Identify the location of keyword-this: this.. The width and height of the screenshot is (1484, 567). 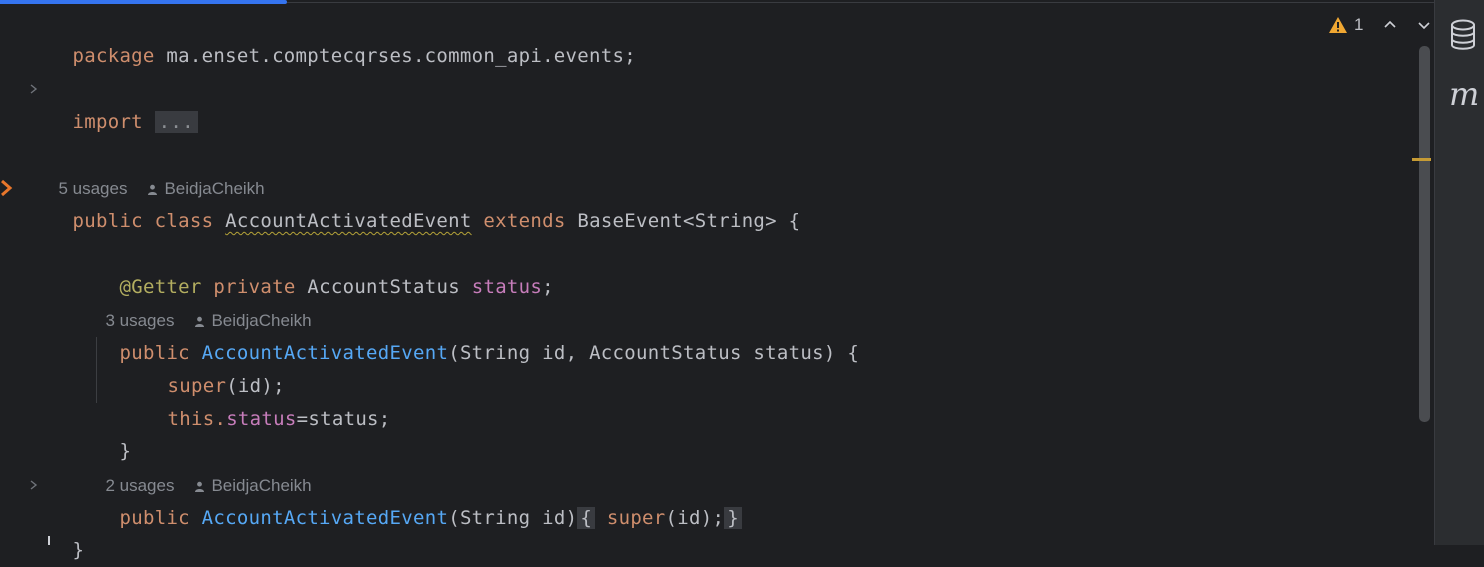
(197, 419).